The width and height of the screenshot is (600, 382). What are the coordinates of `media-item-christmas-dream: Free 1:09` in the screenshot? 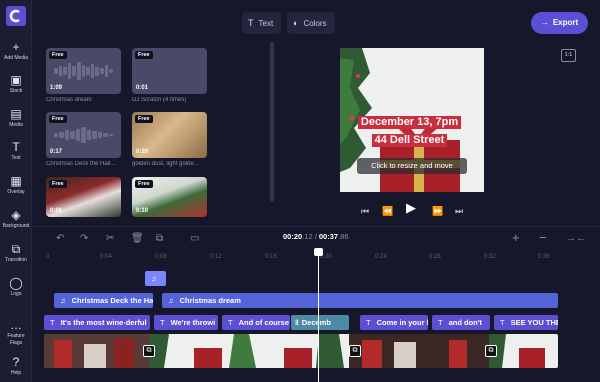 It's located at (83, 71).